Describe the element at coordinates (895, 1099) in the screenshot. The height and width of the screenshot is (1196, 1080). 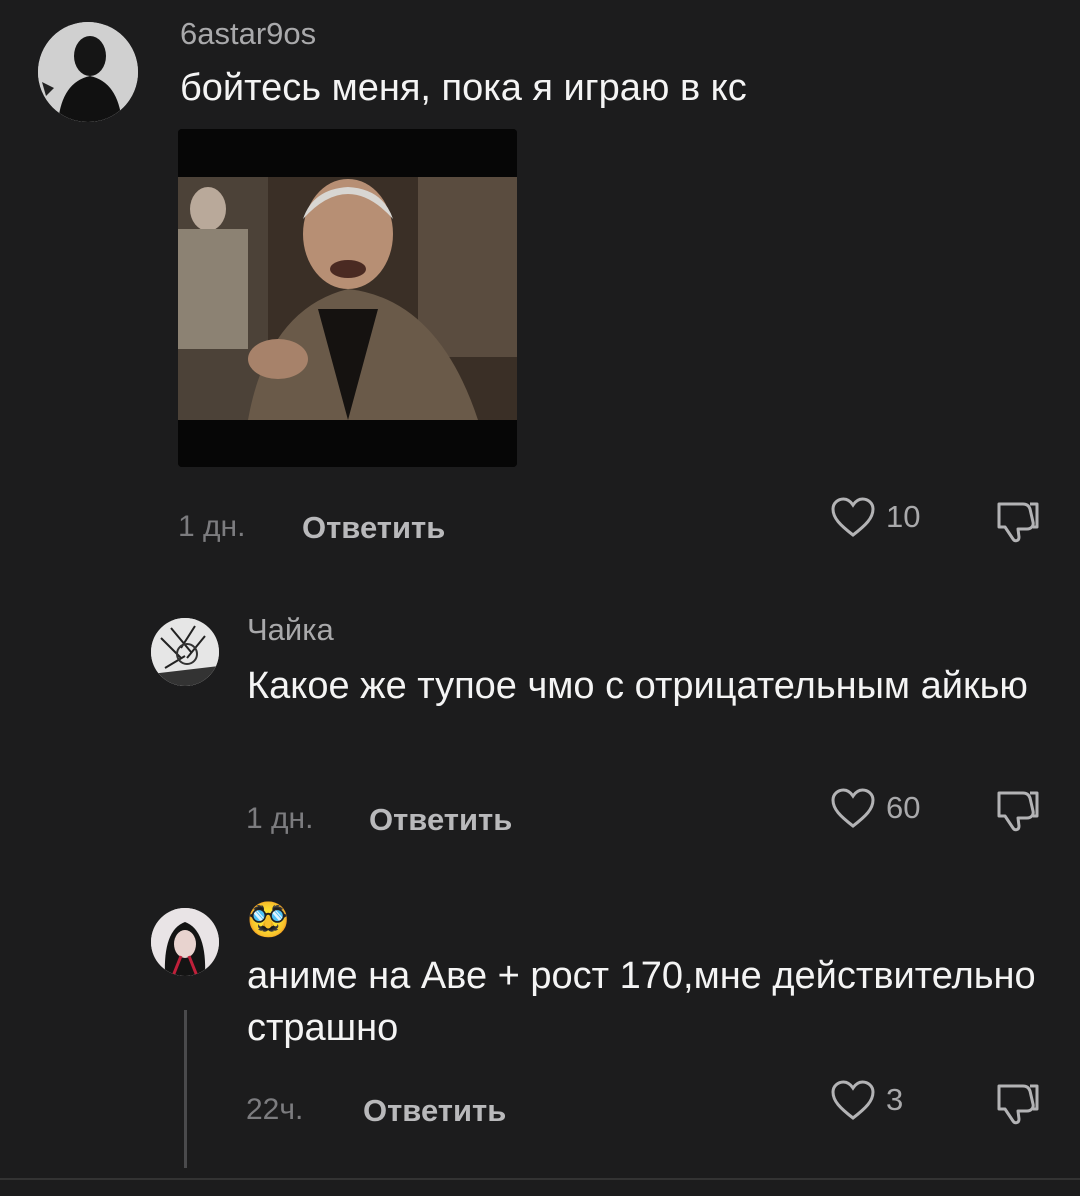
I see `like-count: 3` at that location.